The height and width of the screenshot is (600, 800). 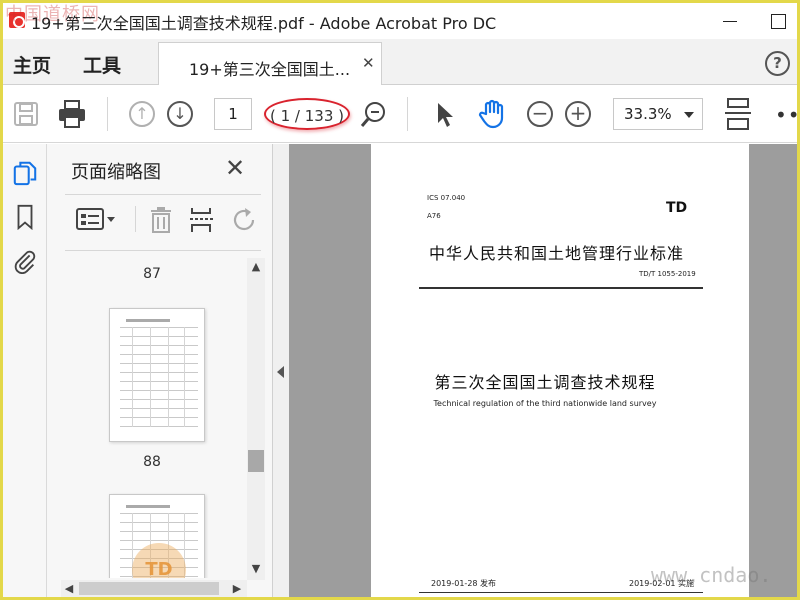 I want to click on site-watermark-url: www.cndao., so click(x=711, y=575).